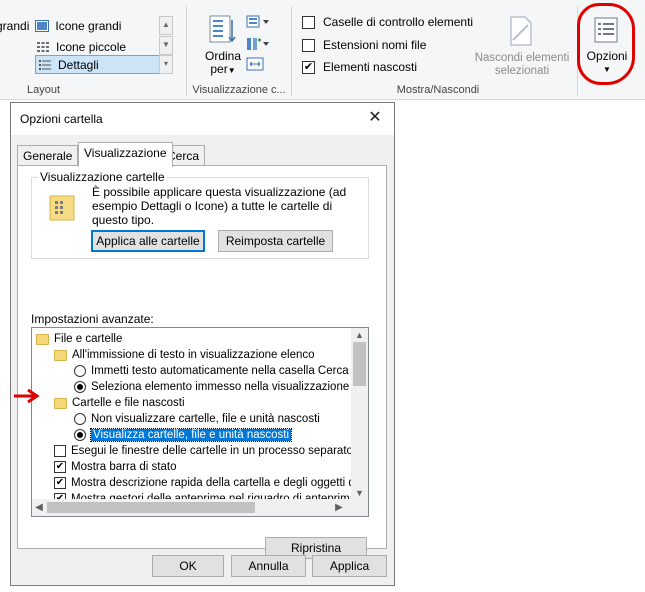 This screenshot has height=592, width=645. What do you see at coordinates (39, 507) in the screenshot?
I see `scroll-left-arrow-icon: ◀` at bounding box center [39, 507].